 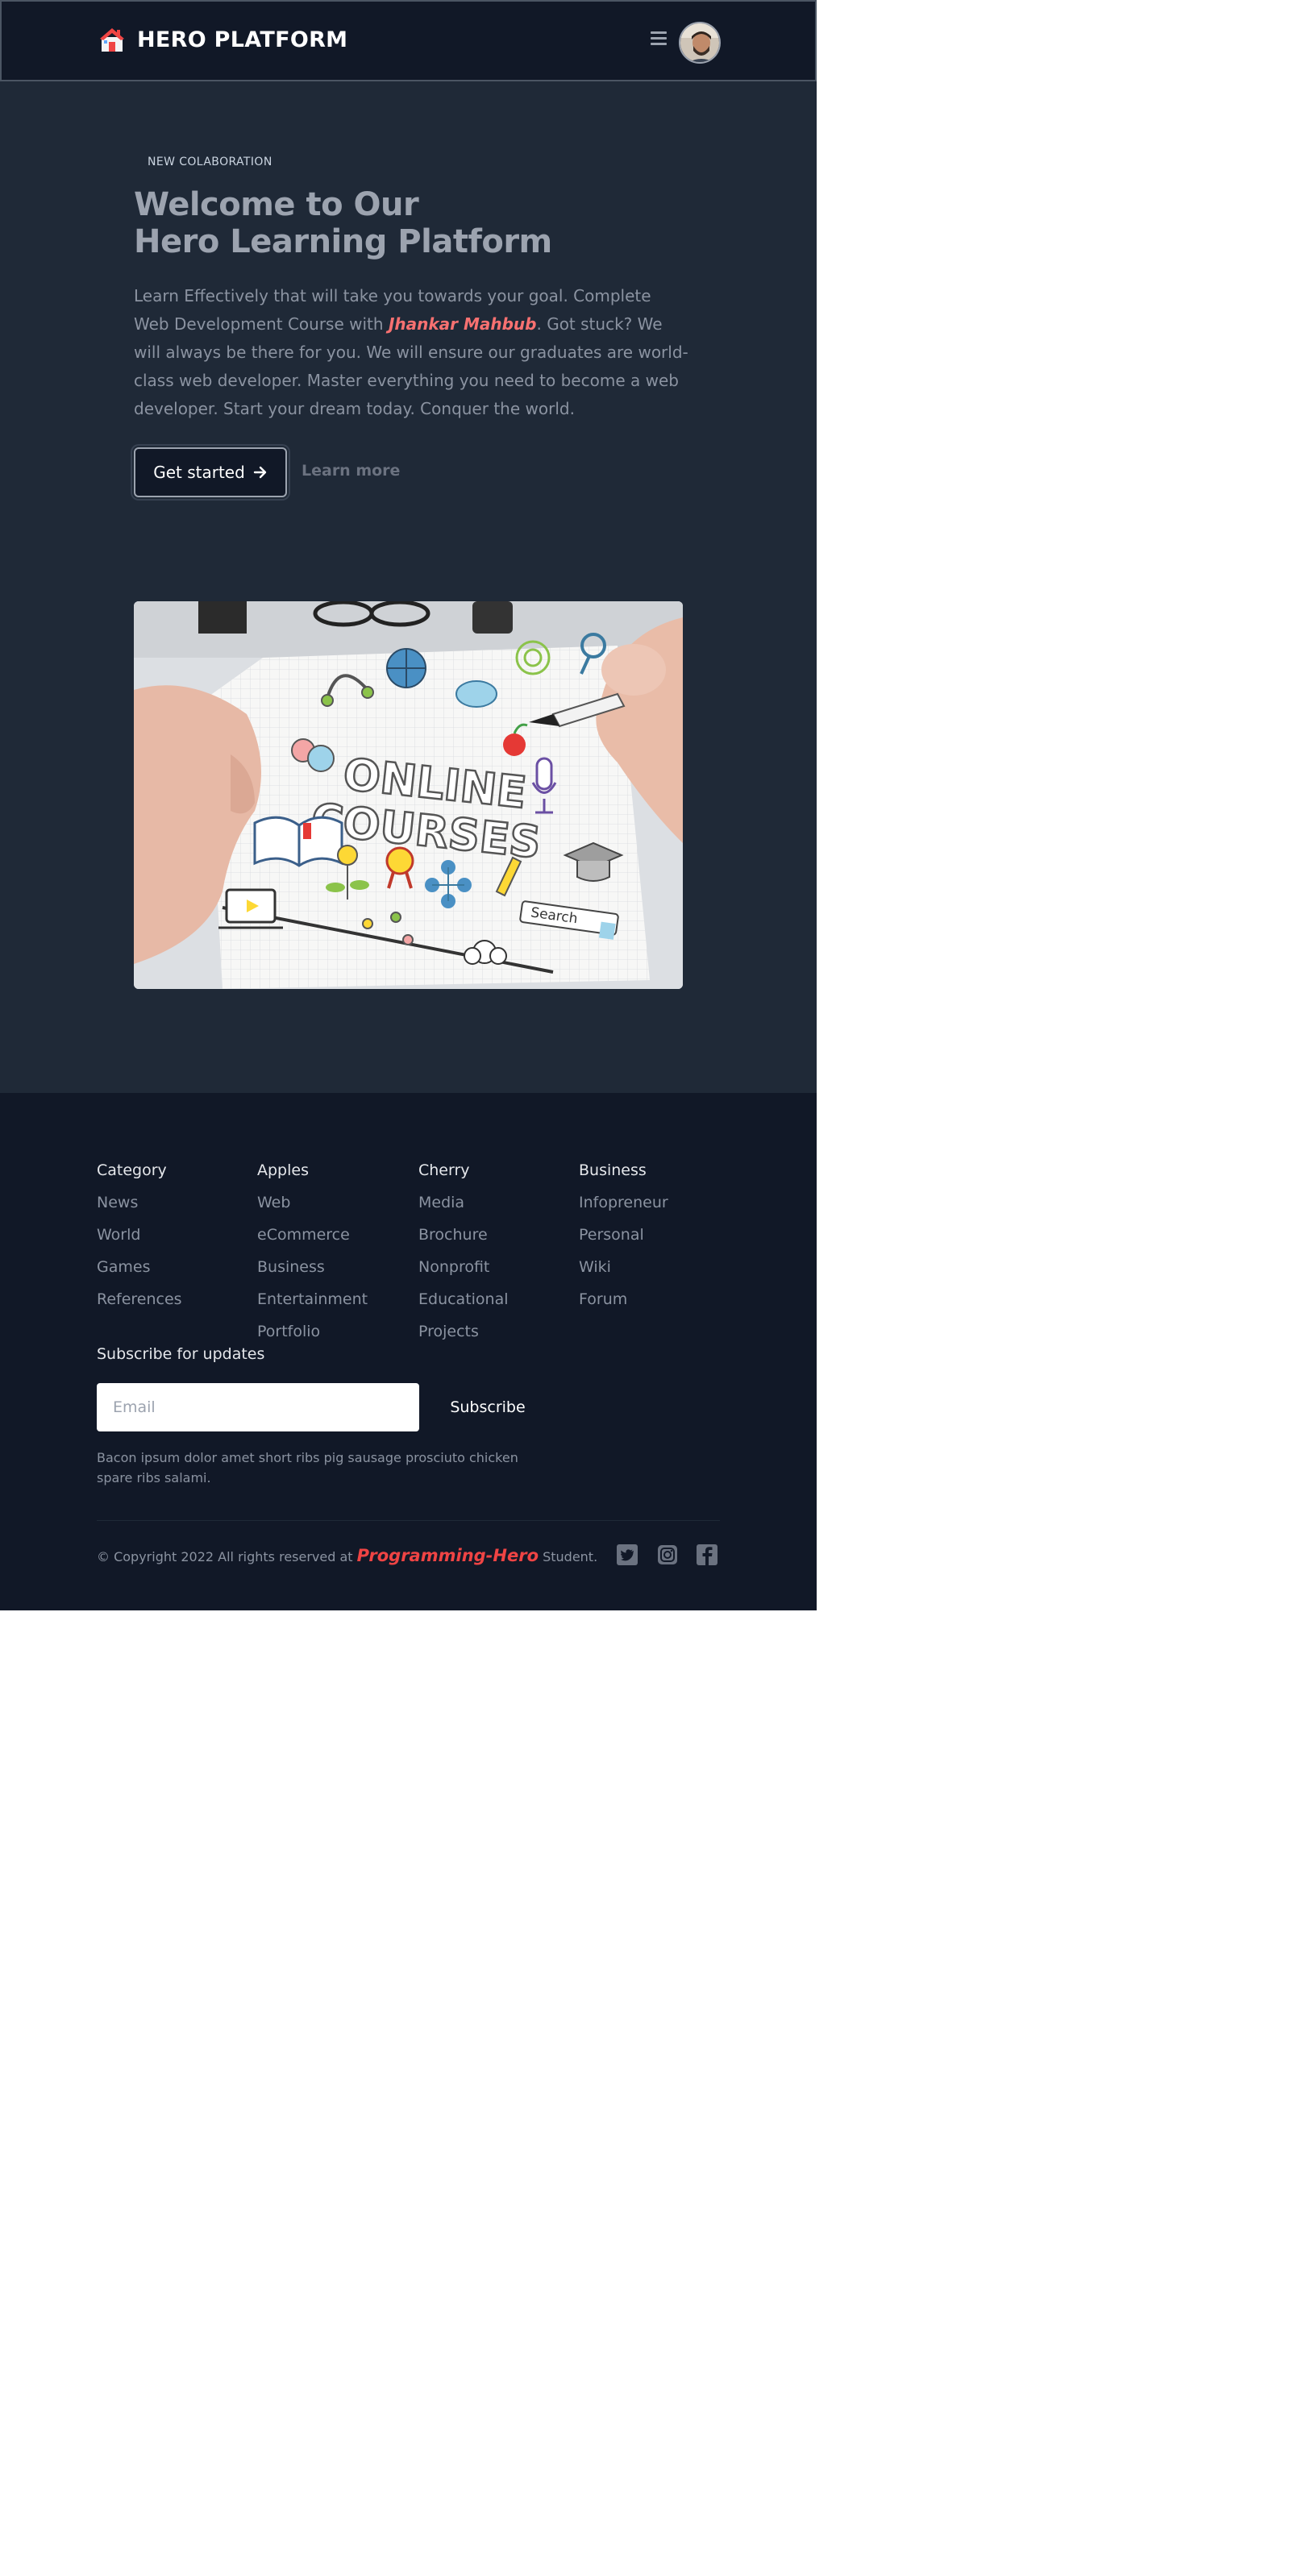 What do you see at coordinates (199, 472) in the screenshot?
I see `get-started-label: Get started` at bounding box center [199, 472].